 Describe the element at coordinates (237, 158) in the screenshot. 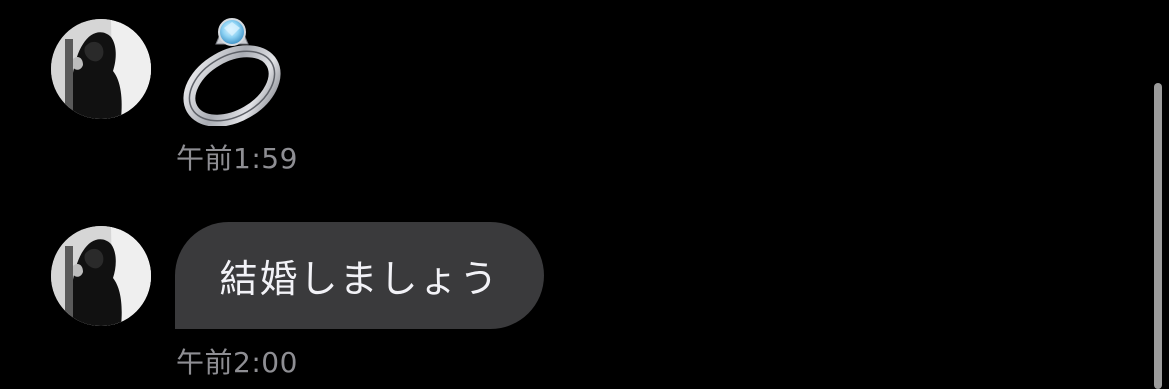

I see `message-timestamp: 午前1:59` at that location.